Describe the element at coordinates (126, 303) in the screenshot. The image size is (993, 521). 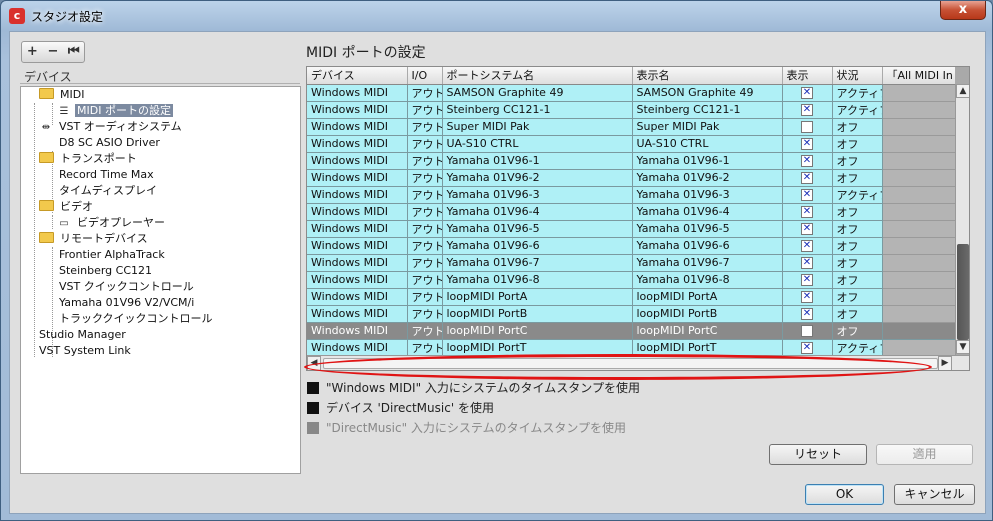
I see `tree-item-yamaha-01v96: Yamaha 01V96 V2/VCM/i` at that location.